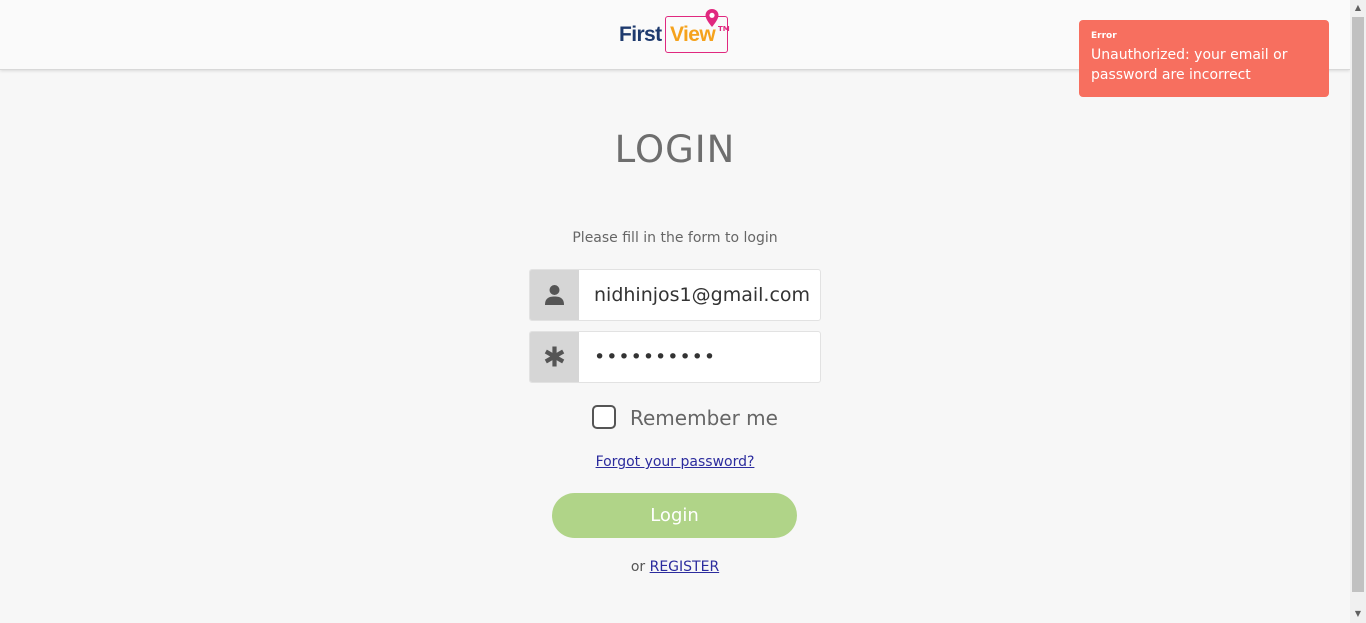 The width and height of the screenshot is (1366, 623). Describe the element at coordinates (685, 567) in the screenshot. I see `register-link: REGISTER` at that location.